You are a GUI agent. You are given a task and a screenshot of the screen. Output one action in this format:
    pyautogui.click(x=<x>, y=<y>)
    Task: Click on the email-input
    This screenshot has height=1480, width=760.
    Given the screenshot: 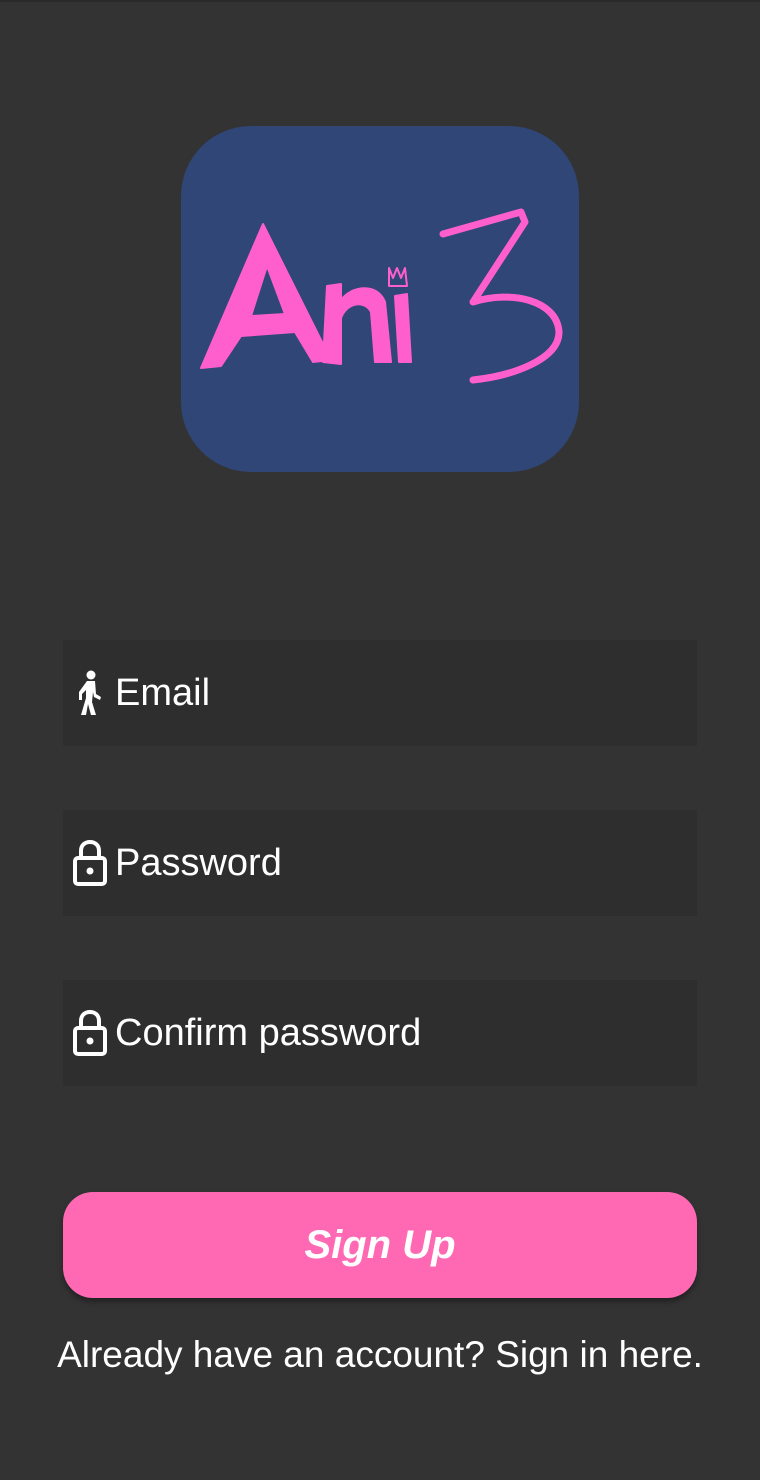 What is the action you would take?
    pyautogui.click(x=403, y=693)
    